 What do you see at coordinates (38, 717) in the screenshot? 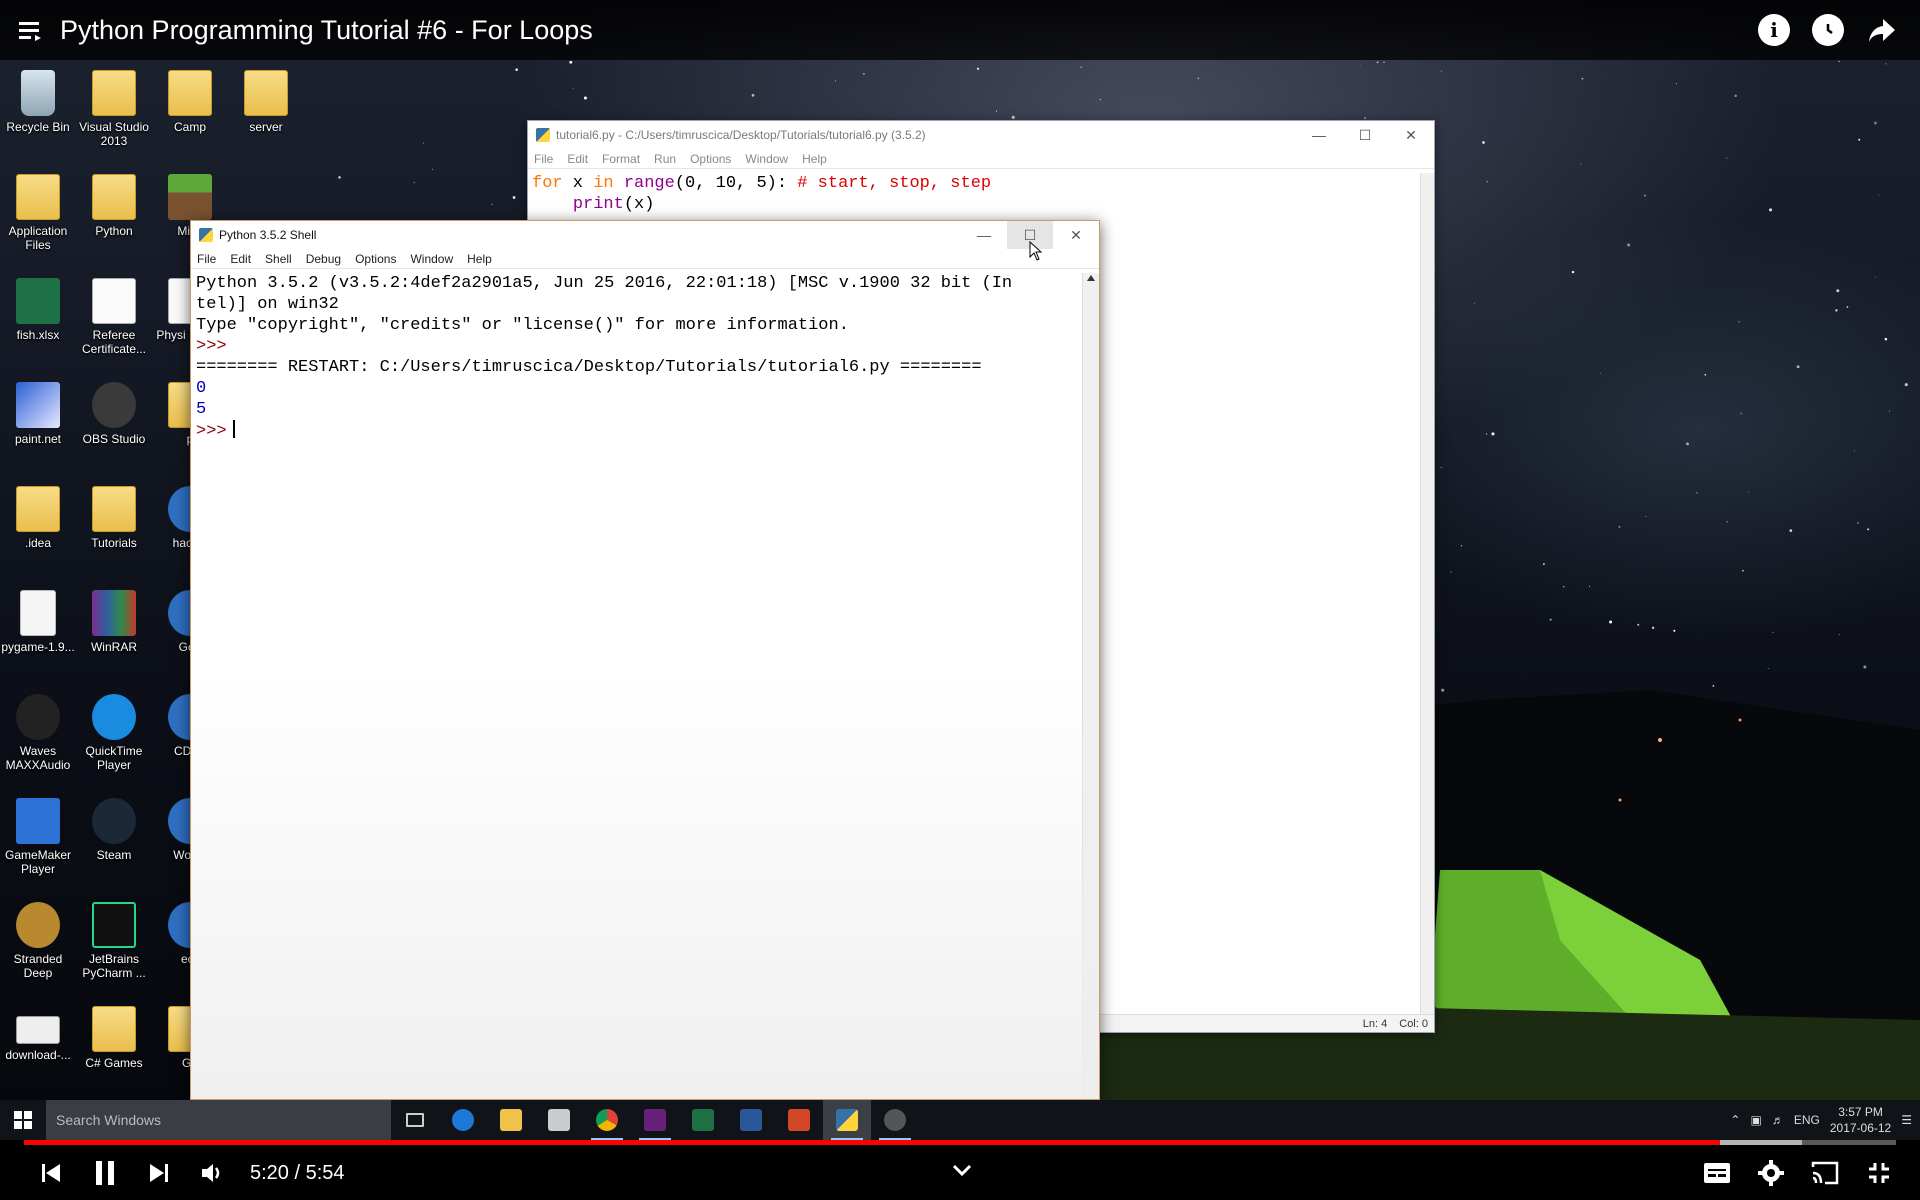
I see `waves-icon` at bounding box center [38, 717].